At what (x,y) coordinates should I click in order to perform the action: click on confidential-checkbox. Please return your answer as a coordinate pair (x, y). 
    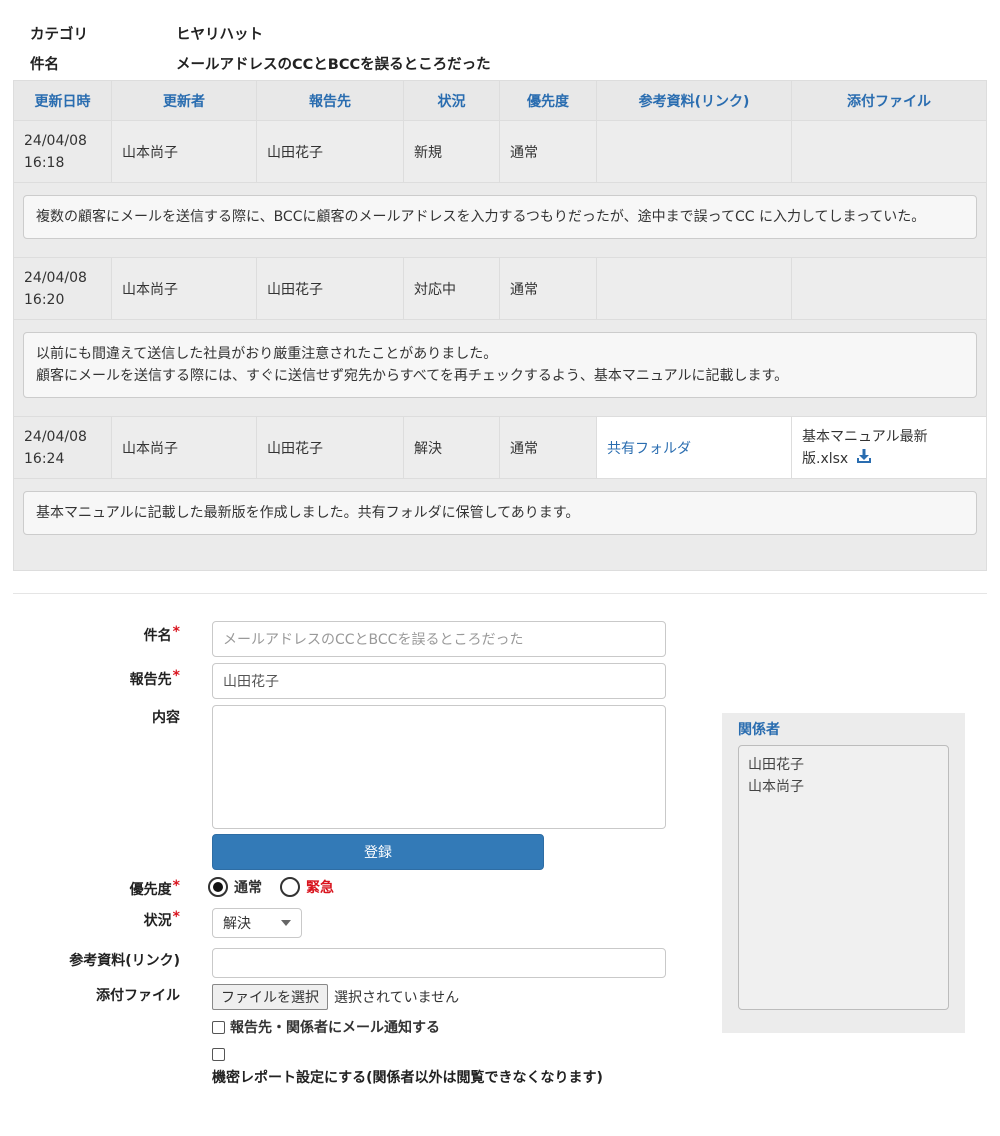
    Looking at the image, I should click on (218, 1054).